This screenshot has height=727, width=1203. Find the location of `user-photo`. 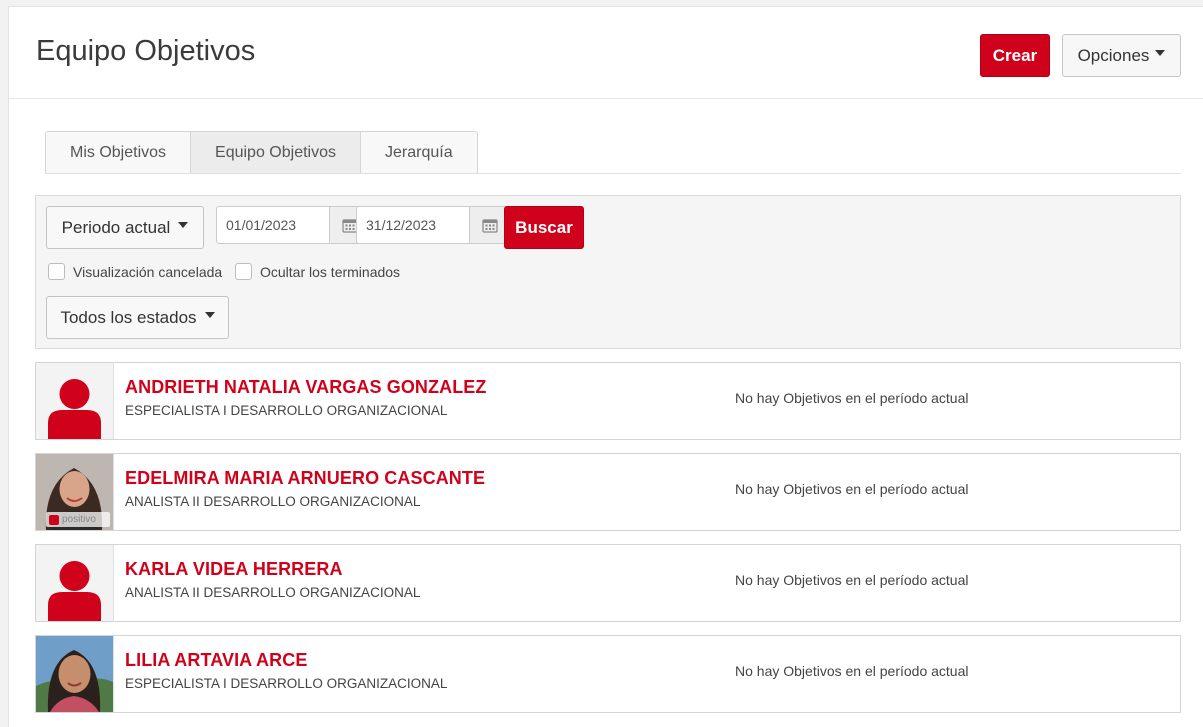

user-photo is located at coordinates (74, 674).